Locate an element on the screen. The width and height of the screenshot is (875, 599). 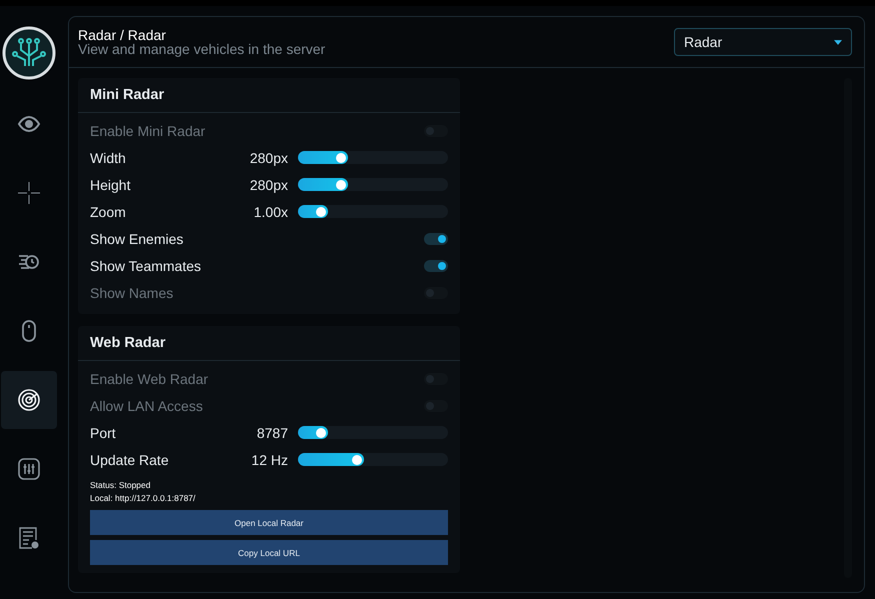
slider-value: 12 Hz is located at coordinates (269, 460).